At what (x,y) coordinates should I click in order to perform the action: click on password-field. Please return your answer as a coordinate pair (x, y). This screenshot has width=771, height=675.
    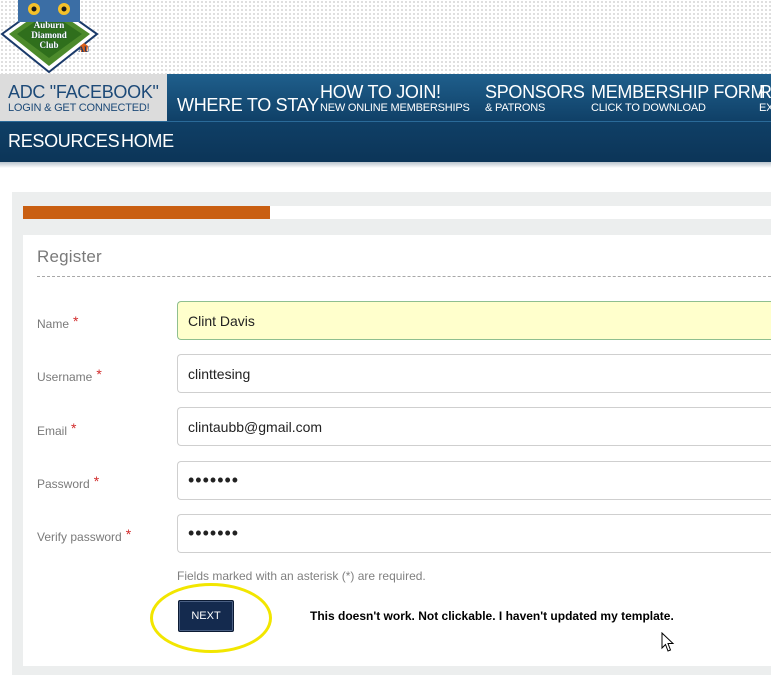
    Looking at the image, I should click on (474, 480).